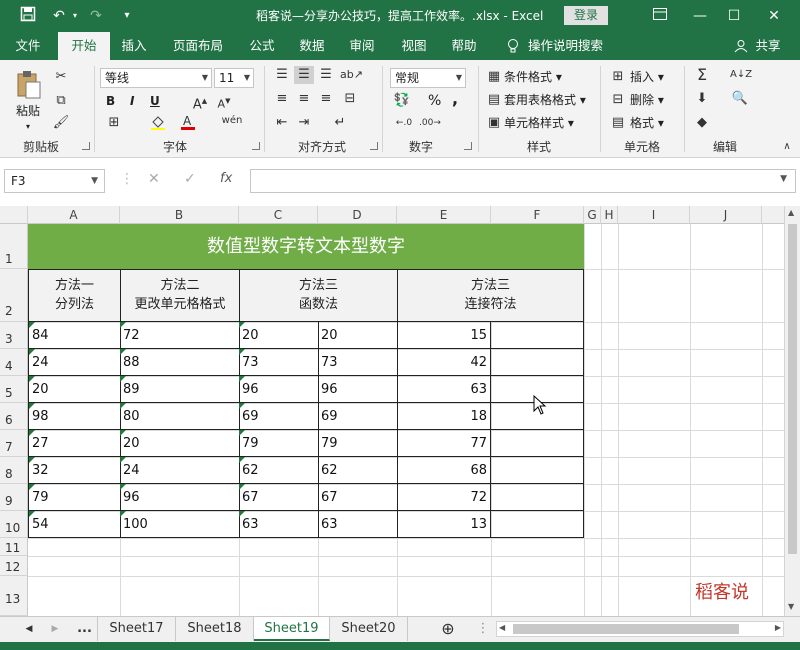 This screenshot has height=650, width=800. I want to click on table-cell: 89, so click(180, 389).